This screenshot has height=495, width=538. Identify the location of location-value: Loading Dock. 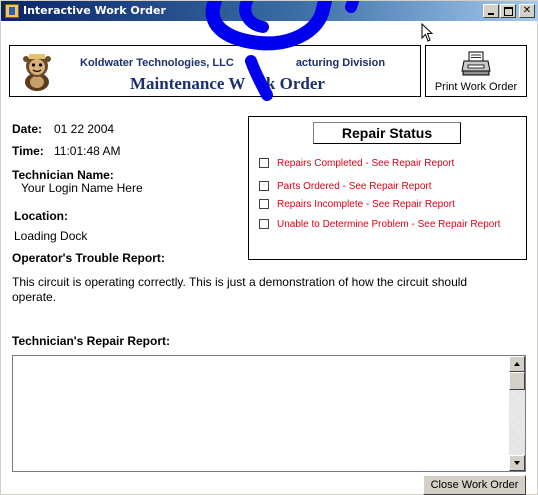
(51, 236).